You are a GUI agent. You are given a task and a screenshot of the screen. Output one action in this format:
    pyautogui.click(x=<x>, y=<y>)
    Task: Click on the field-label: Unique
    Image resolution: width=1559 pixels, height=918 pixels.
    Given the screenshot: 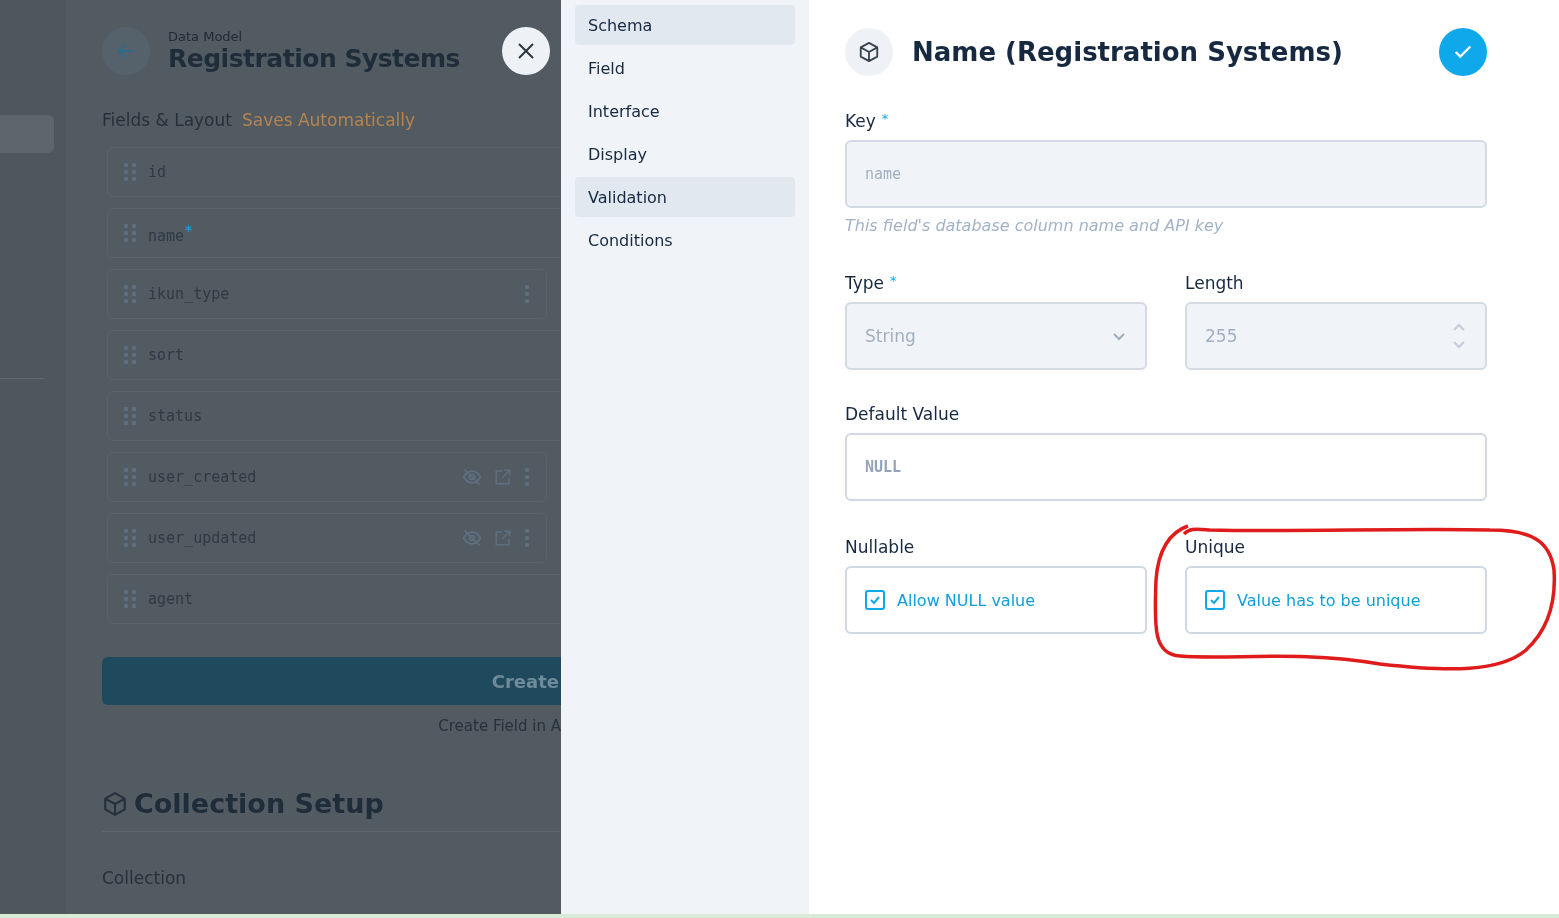 What is the action you would take?
    pyautogui.click(x=1215, y=547)
    